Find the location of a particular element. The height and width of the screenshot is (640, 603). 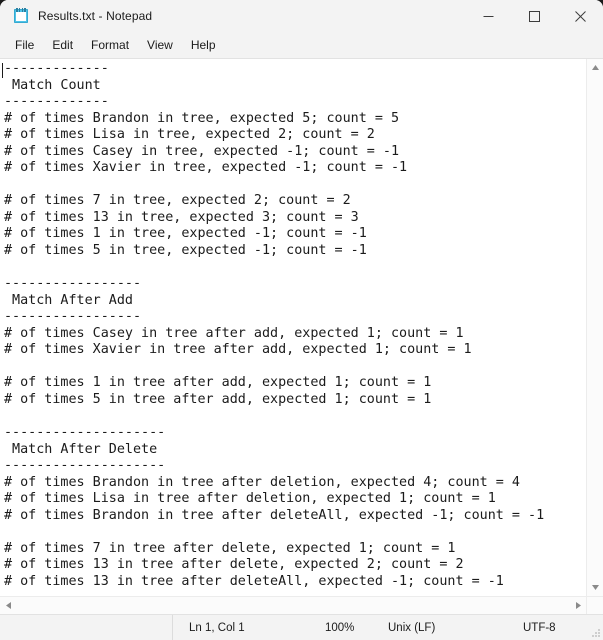

menu-item-format: Format is located at coordinates (110, 45).